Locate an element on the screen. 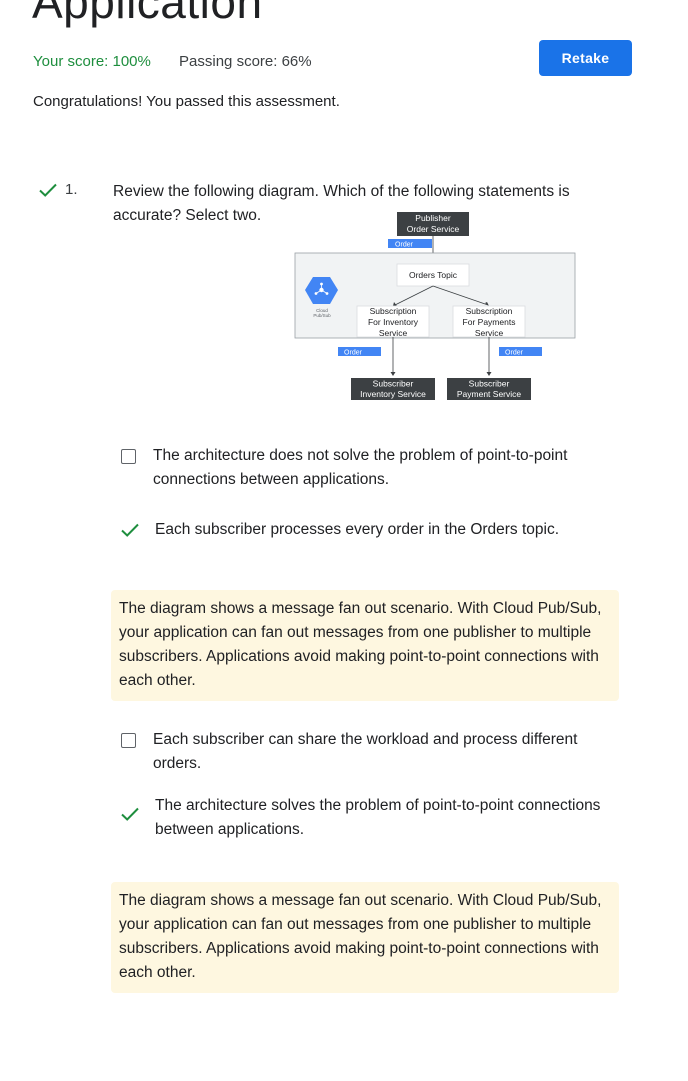  subscription-inventory-line3: Service is located at coordinates (393, 333).